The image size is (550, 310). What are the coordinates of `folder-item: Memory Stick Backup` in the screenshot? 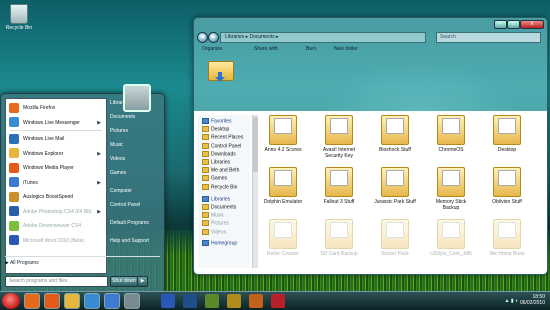 It's located at (451, 190).